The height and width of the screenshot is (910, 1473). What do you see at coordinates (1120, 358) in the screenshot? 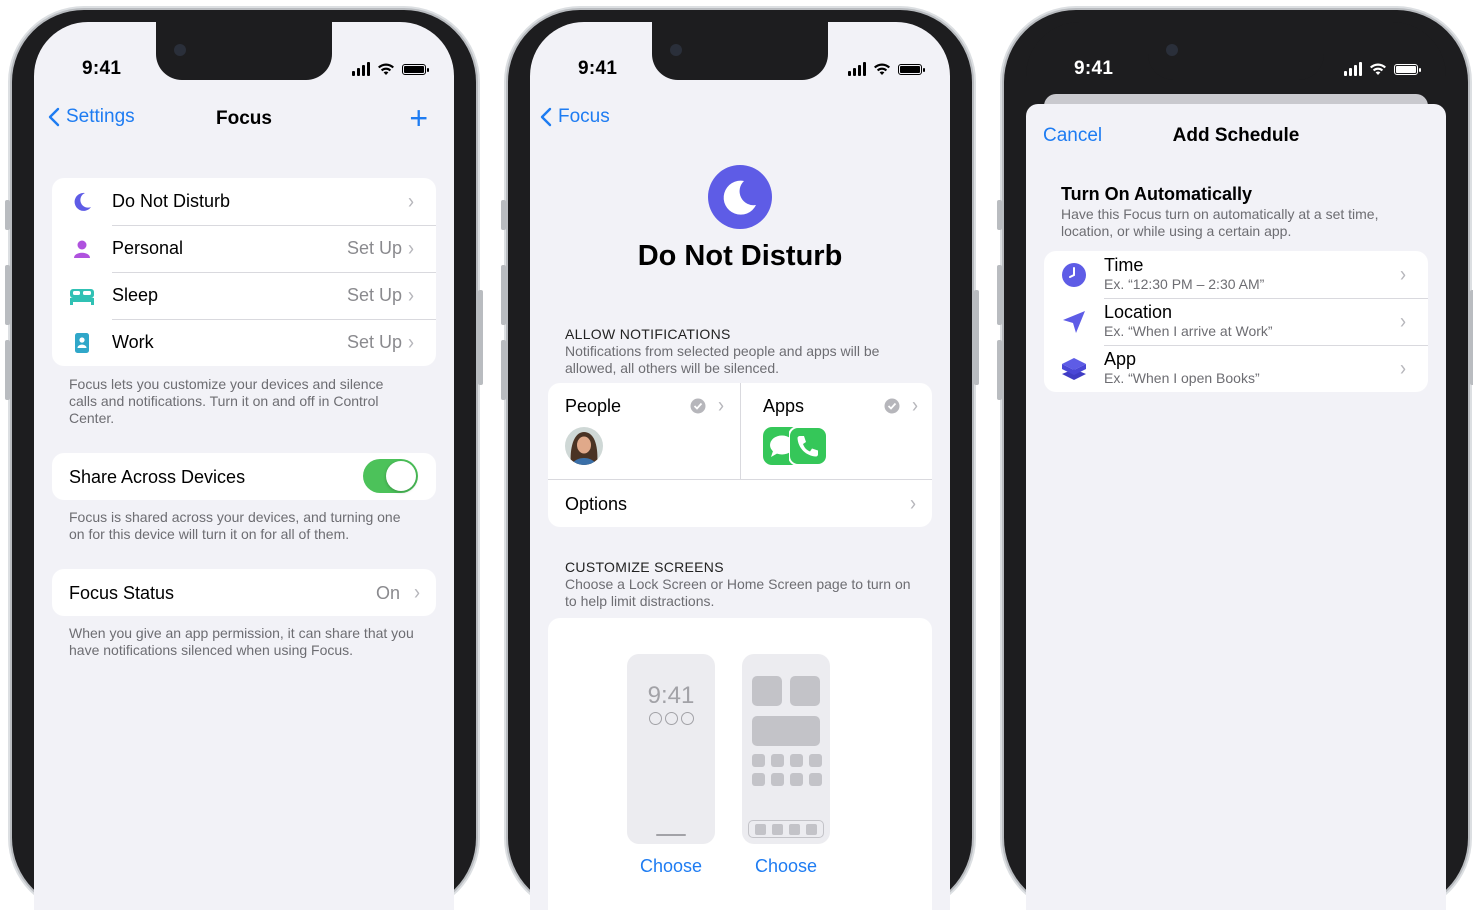
I see `option-label: App` at bounding box center [1120, 358].